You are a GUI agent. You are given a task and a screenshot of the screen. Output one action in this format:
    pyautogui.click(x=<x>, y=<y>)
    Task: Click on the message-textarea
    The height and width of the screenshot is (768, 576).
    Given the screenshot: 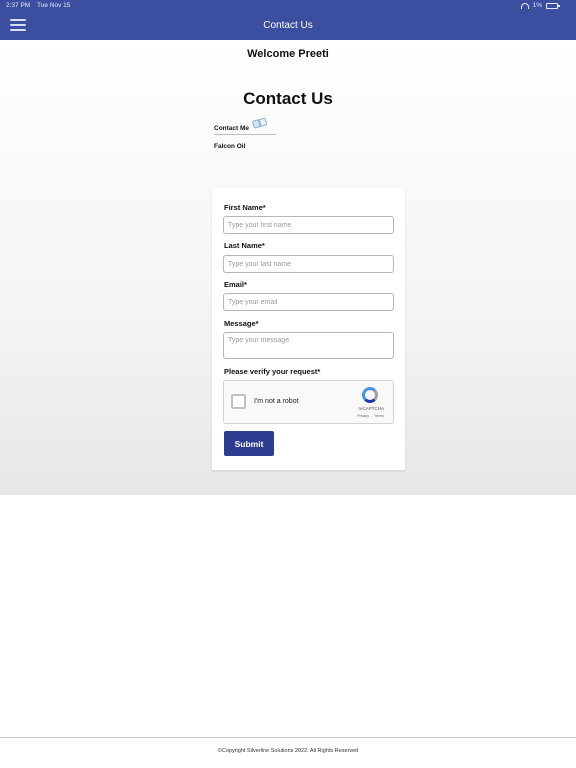 What is the action you would take?
    pyautogui.click(x=308, y=345)
    